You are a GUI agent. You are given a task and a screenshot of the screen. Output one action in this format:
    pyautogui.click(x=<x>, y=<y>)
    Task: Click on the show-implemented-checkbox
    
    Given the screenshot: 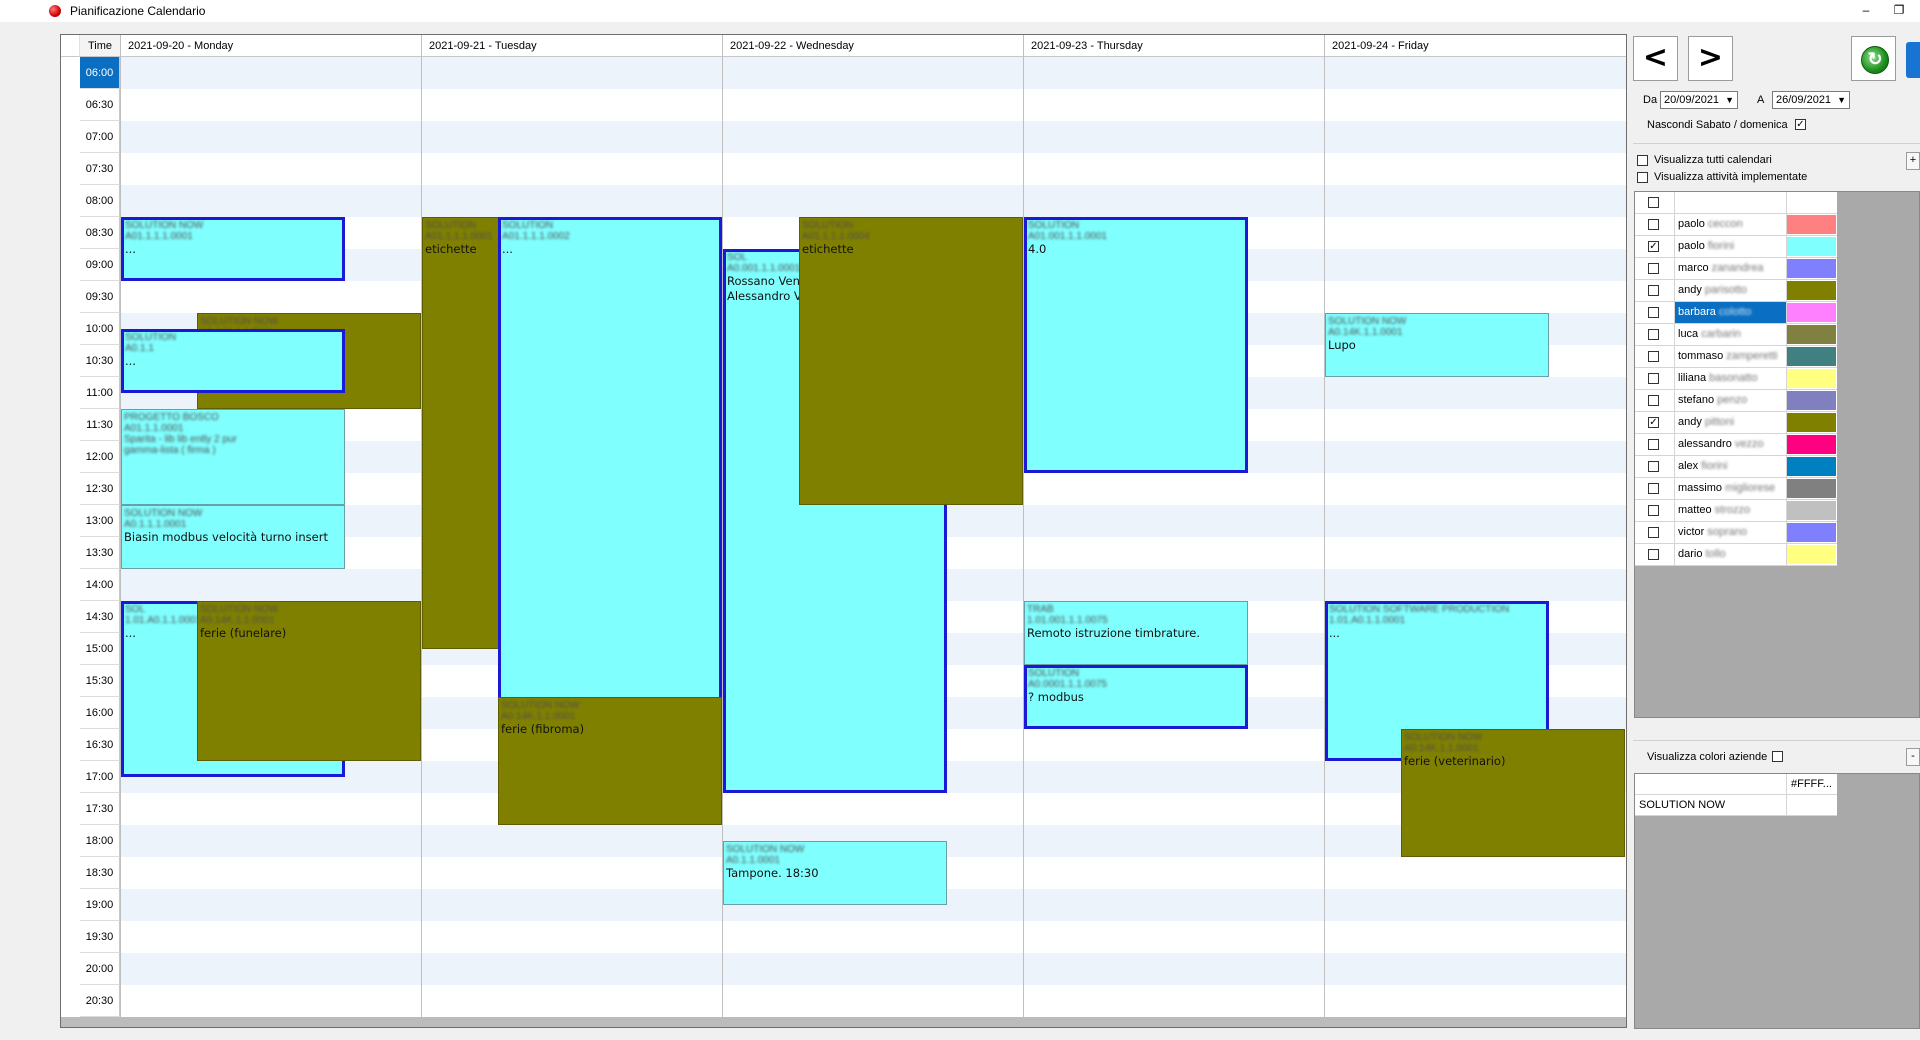 What is the action you would take?
    pyautogui.click(x=1642, y=177)
    